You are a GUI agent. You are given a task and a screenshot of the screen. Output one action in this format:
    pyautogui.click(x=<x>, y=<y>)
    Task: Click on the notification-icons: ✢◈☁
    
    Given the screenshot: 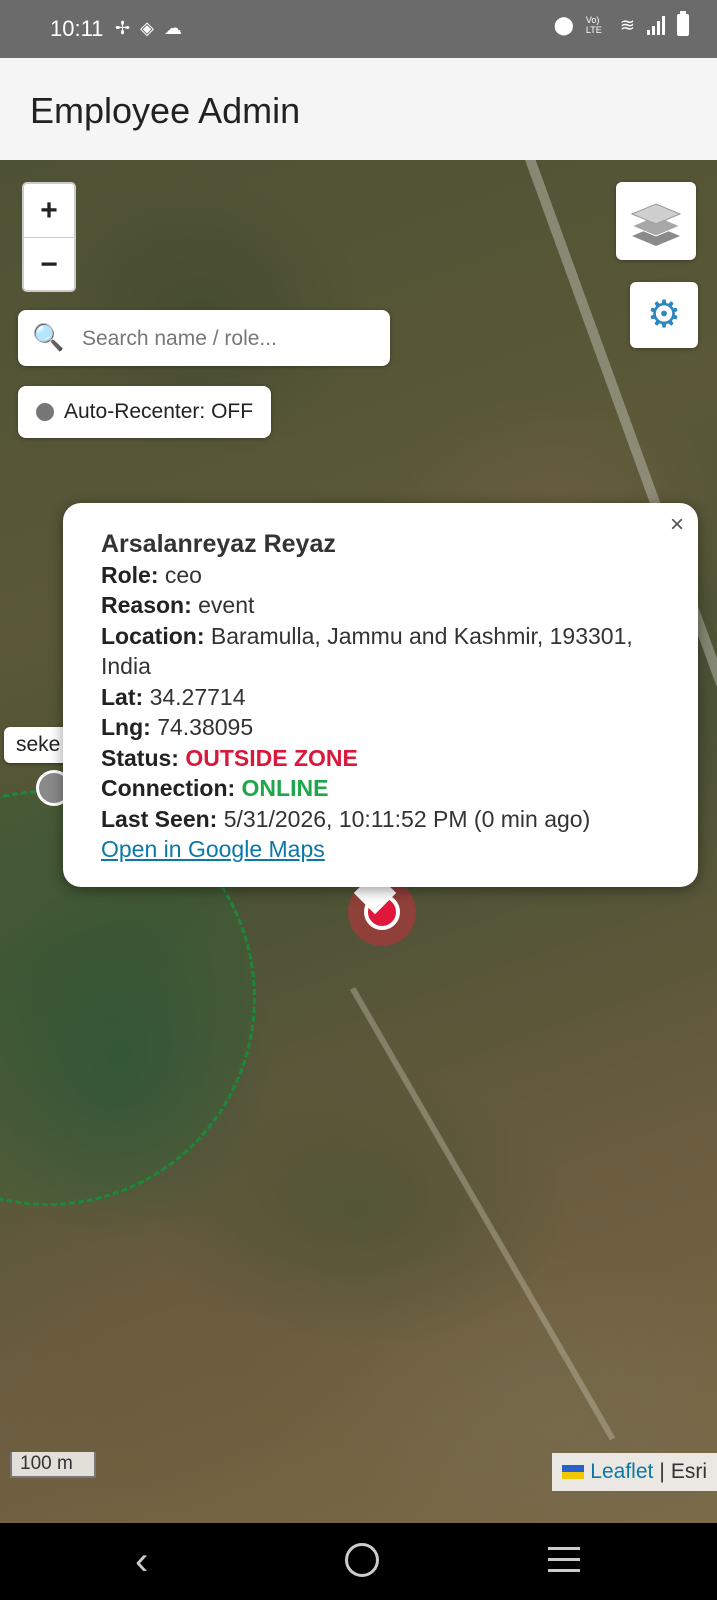 What is the action you would take?
    pyautogui.click(x=153, y=28)
    